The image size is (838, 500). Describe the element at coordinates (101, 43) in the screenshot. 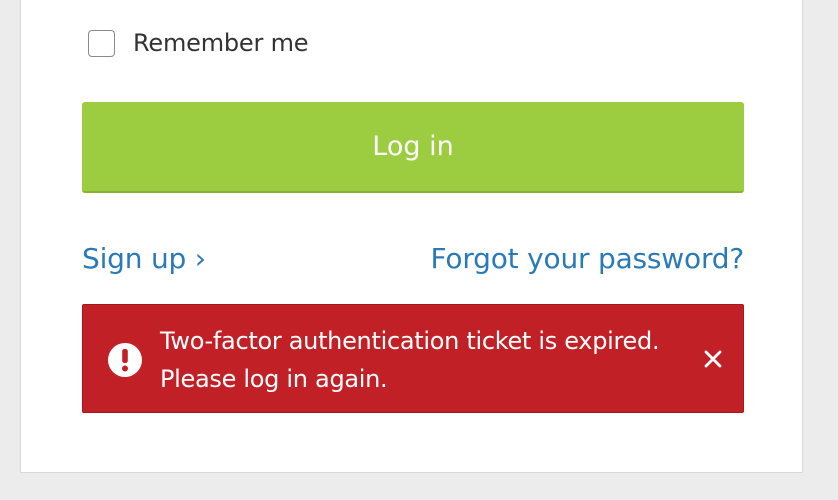

I see `checkbox-box` at that location.